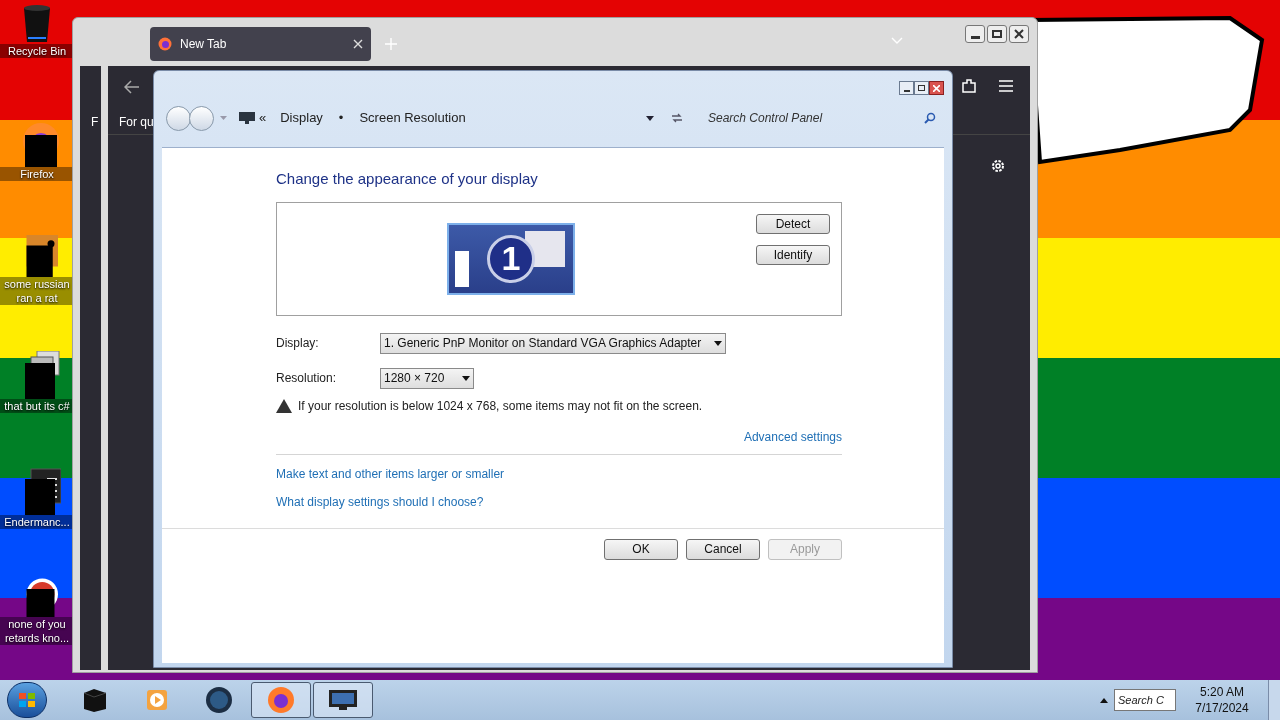 This screenshot has width=1280, height=720. What do you see at coordinates (793, 254) in the screenshot?
I see `panel-button: Identify` at bounding box center [793, 254].